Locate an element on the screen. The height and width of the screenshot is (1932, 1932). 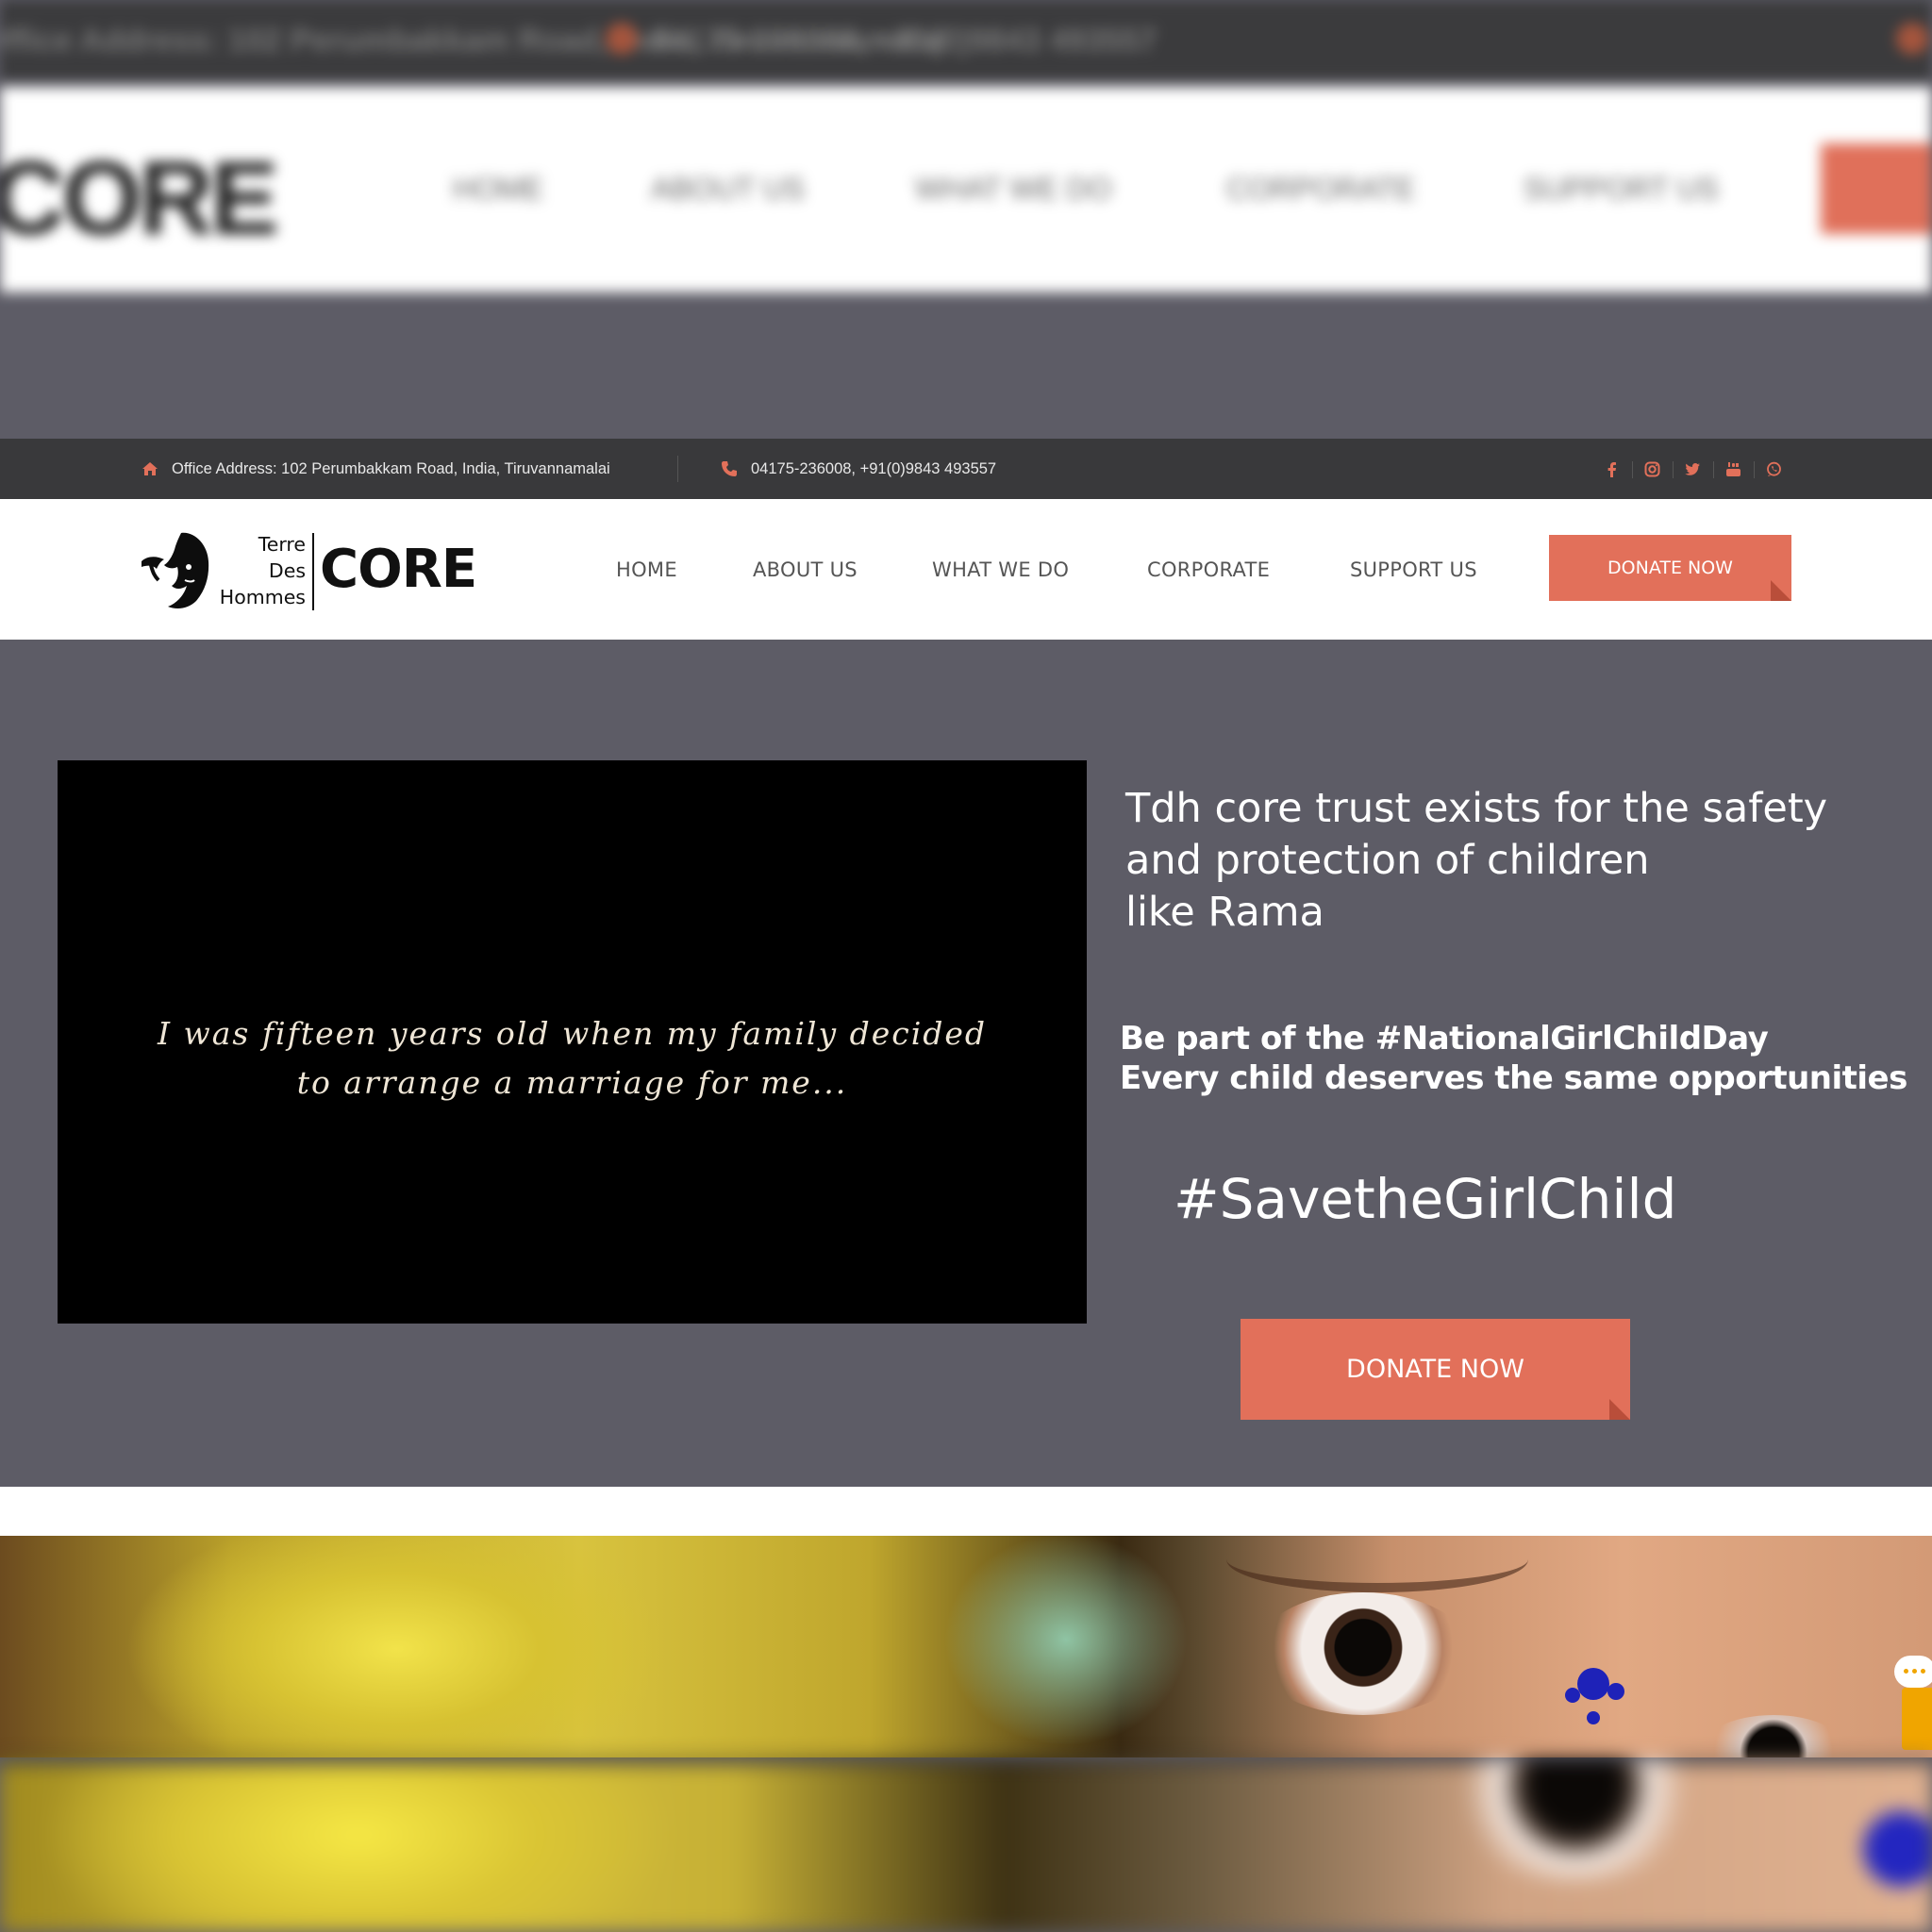
nav-support-us: SUPPORT US is located at coordinates (1413, 569).